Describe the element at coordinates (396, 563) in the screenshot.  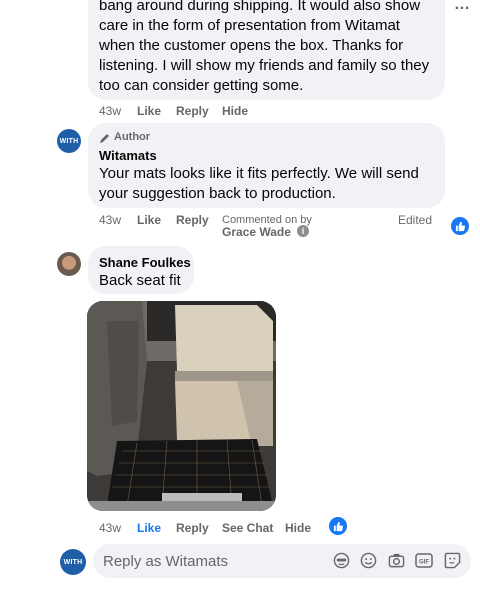
I see `camera-icon` at that location.